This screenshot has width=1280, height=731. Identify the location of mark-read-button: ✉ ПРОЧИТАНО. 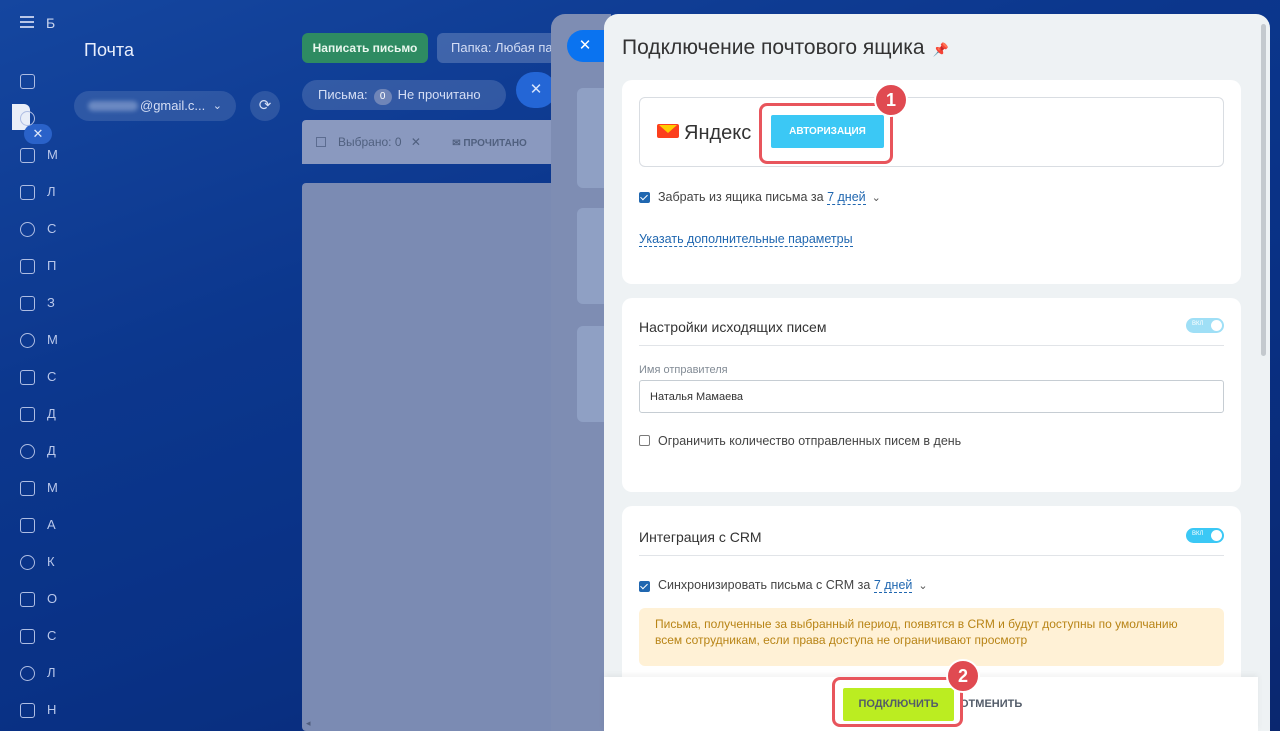
(489, 143).